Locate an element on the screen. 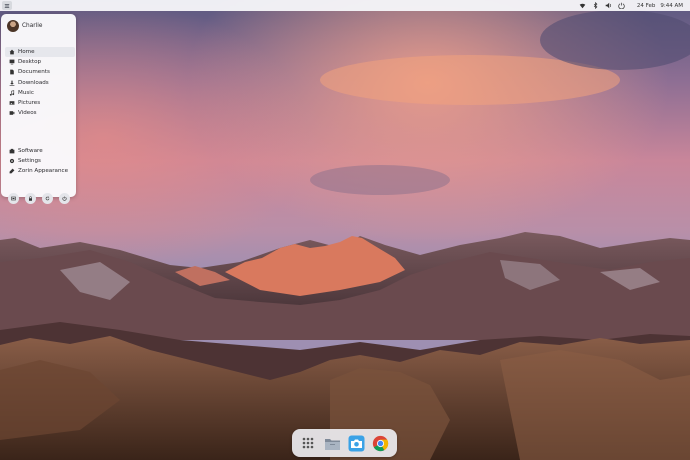 Image resolution: width=690 pixels, height=460 pixels. screenshot-icon is located at coordinates (13, 198).